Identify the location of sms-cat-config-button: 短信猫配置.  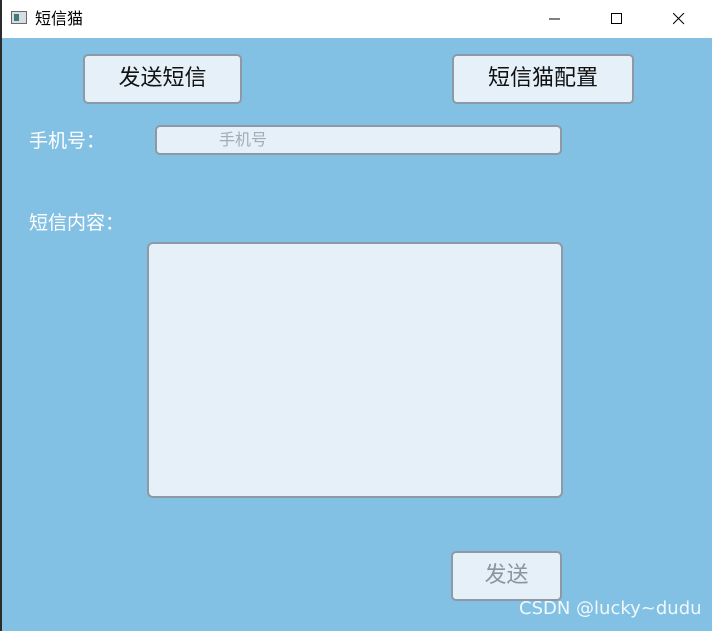
(543, 79).